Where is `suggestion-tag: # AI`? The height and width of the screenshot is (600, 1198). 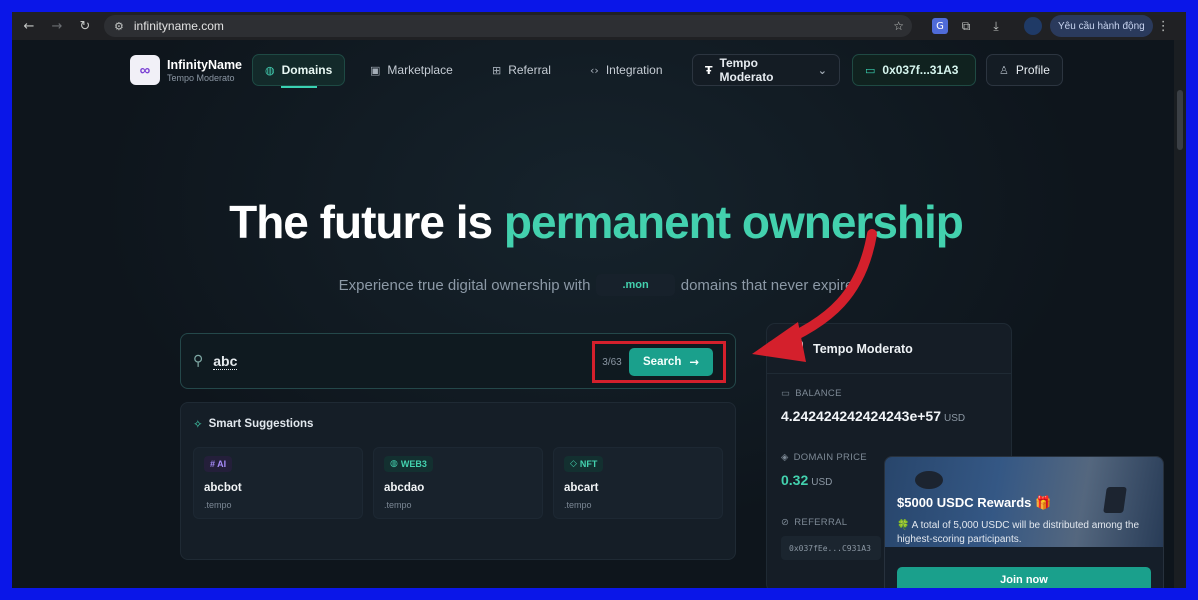
suggestion-tag: # AI is located at coordinates (218, 464).